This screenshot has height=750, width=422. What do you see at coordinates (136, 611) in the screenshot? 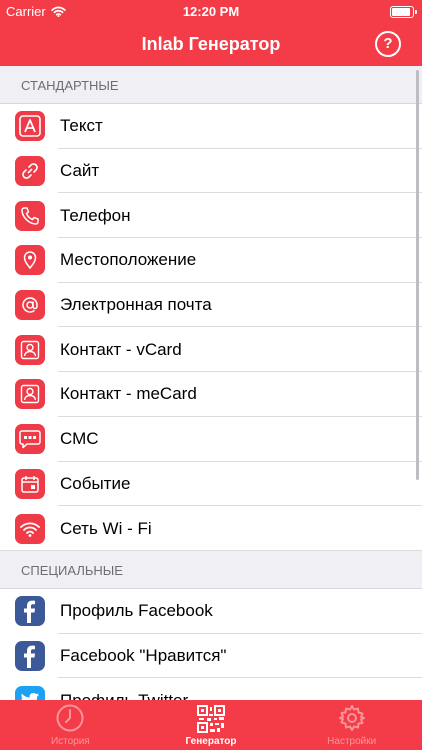
I see `list-item-label: Профиль Facebook` at bounding box center [136, 611].